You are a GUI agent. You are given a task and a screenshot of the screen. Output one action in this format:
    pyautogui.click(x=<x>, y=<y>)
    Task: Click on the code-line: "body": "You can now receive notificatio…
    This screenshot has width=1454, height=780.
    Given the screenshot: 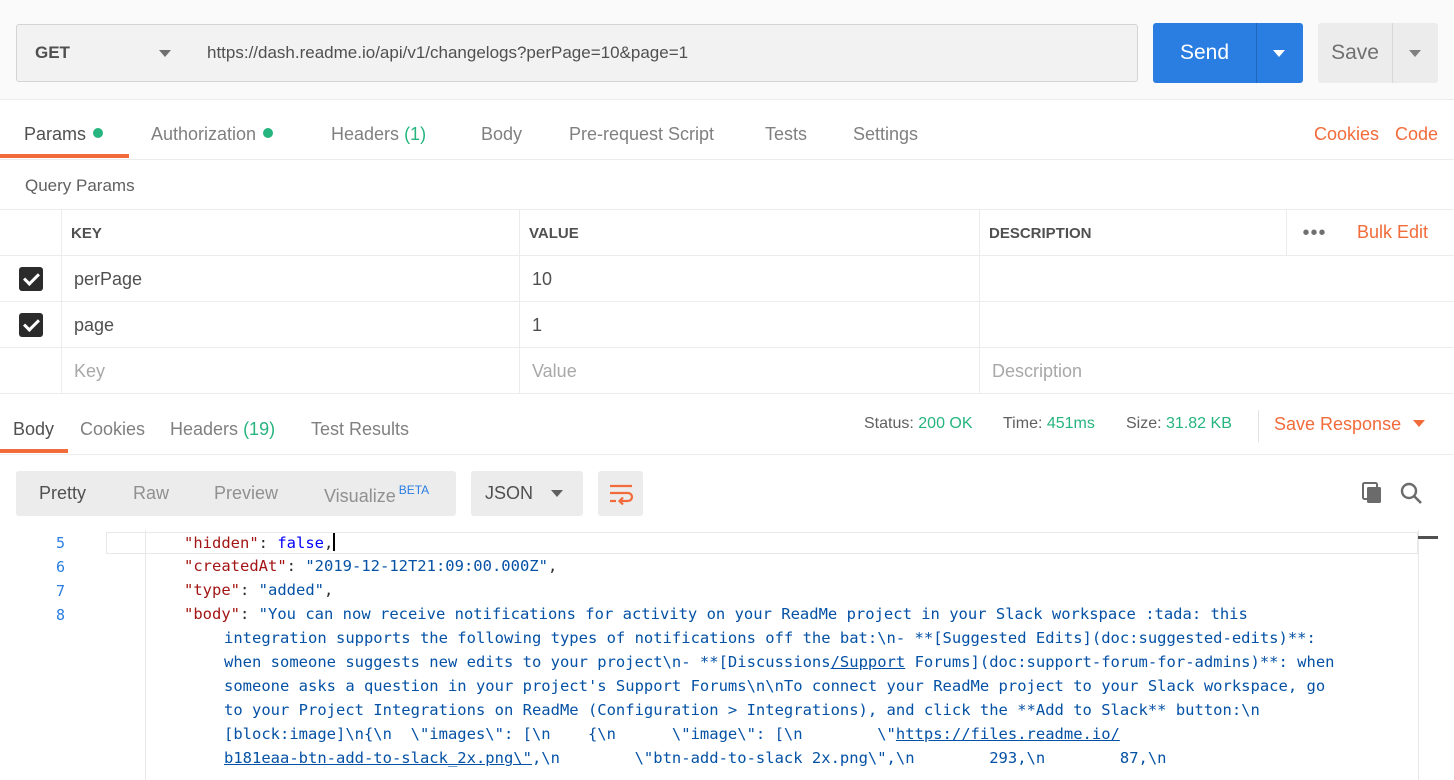 What is the action you would take?
    pyautogui.click(x=716, y=614)
    